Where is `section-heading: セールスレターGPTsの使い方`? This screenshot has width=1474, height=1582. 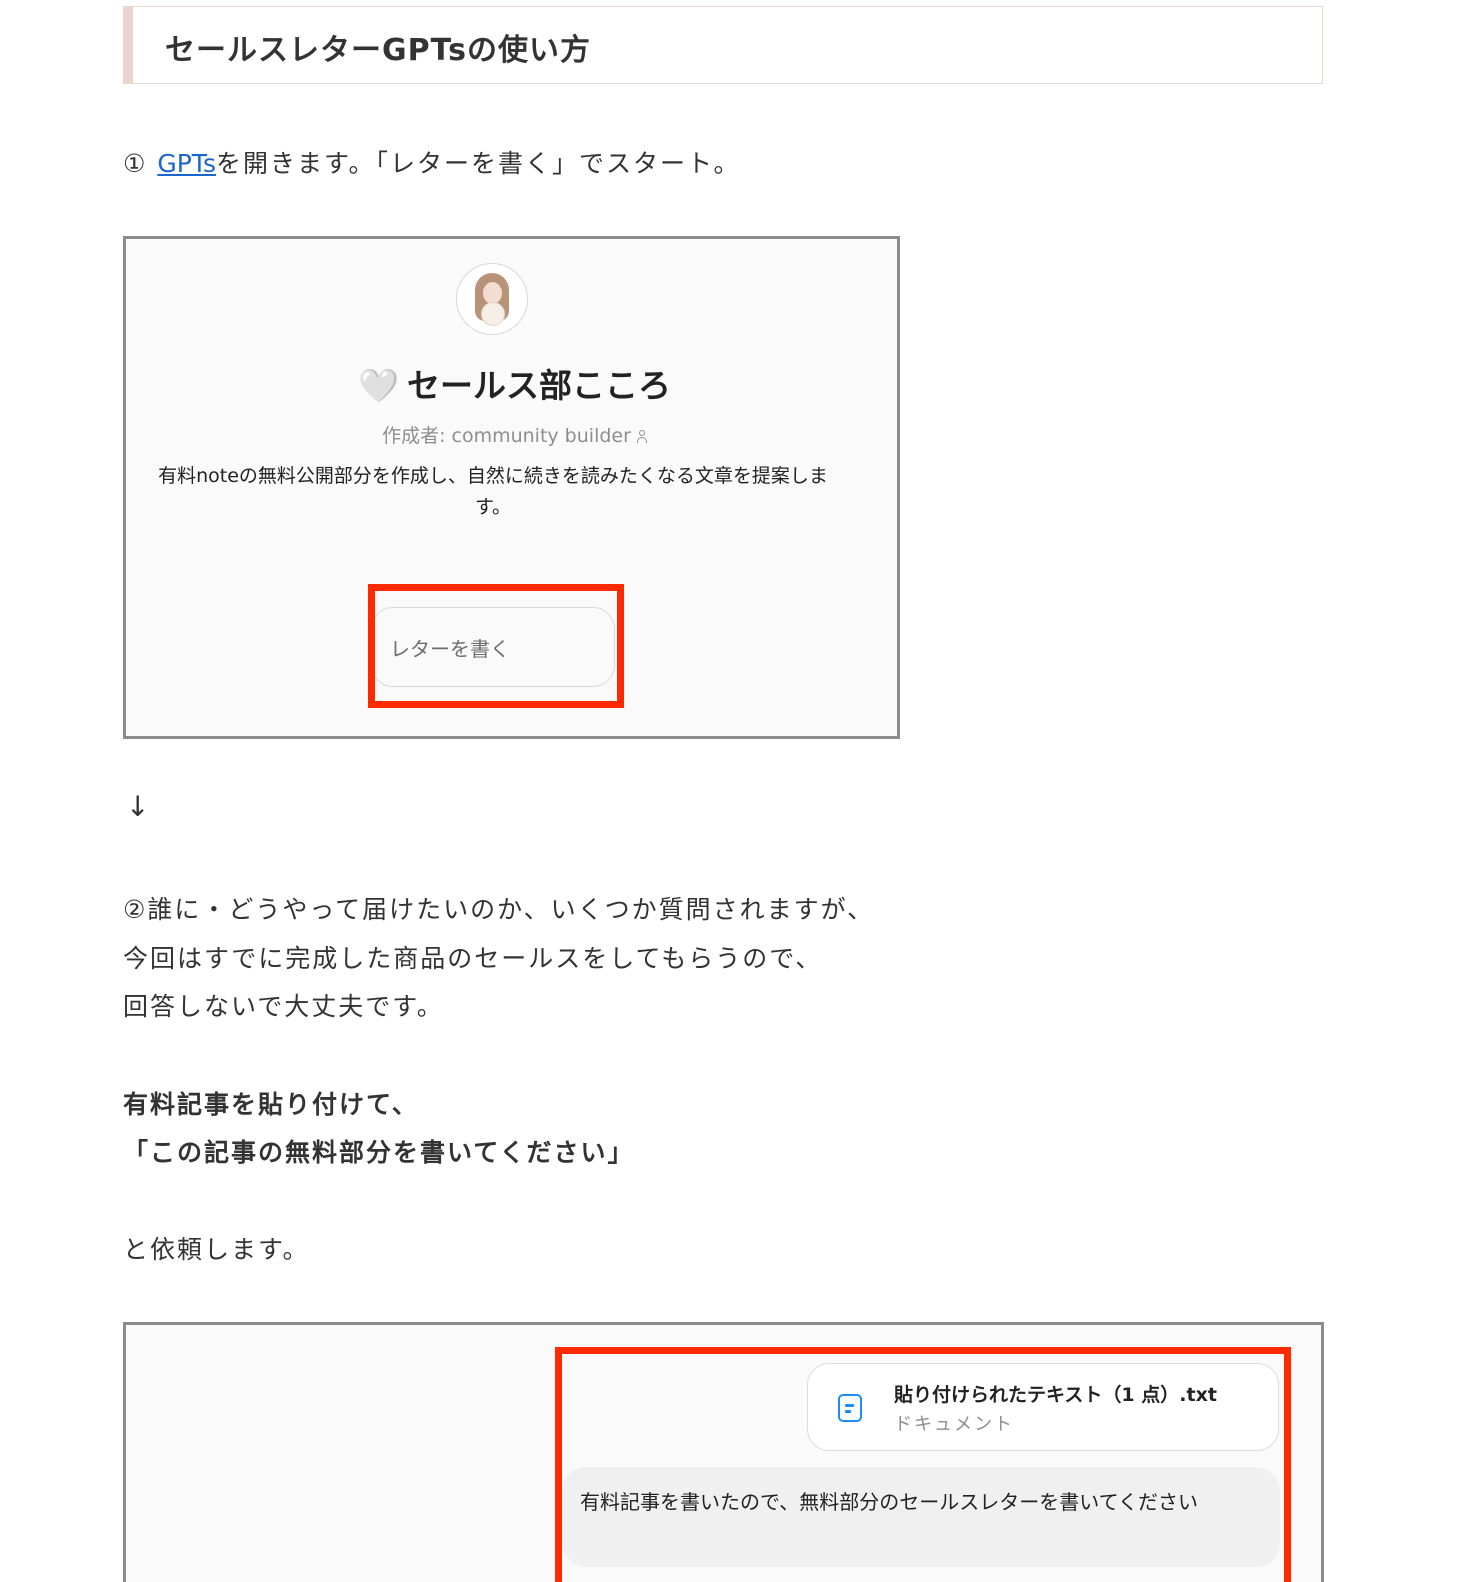 section-heading: セールスレターGPTsの使い方 is located at coordinates (723, 45).